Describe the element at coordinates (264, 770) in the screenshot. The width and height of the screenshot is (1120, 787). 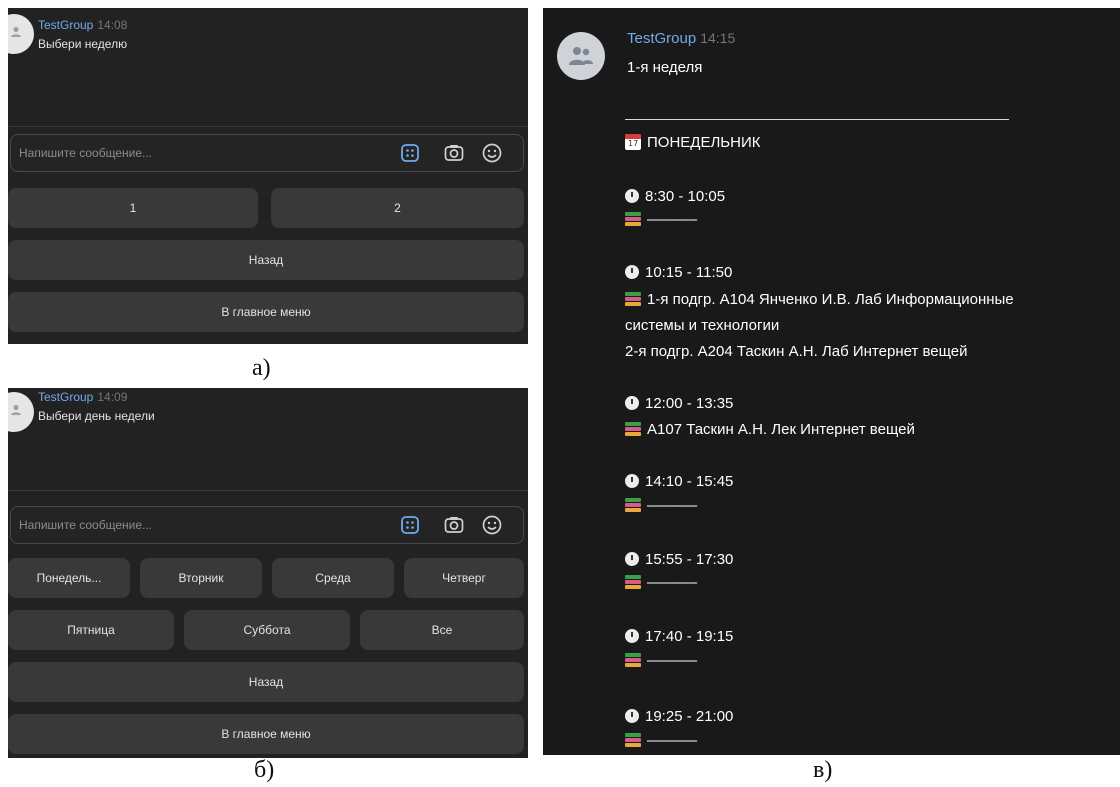
I see `caption-b: б)` at that location.